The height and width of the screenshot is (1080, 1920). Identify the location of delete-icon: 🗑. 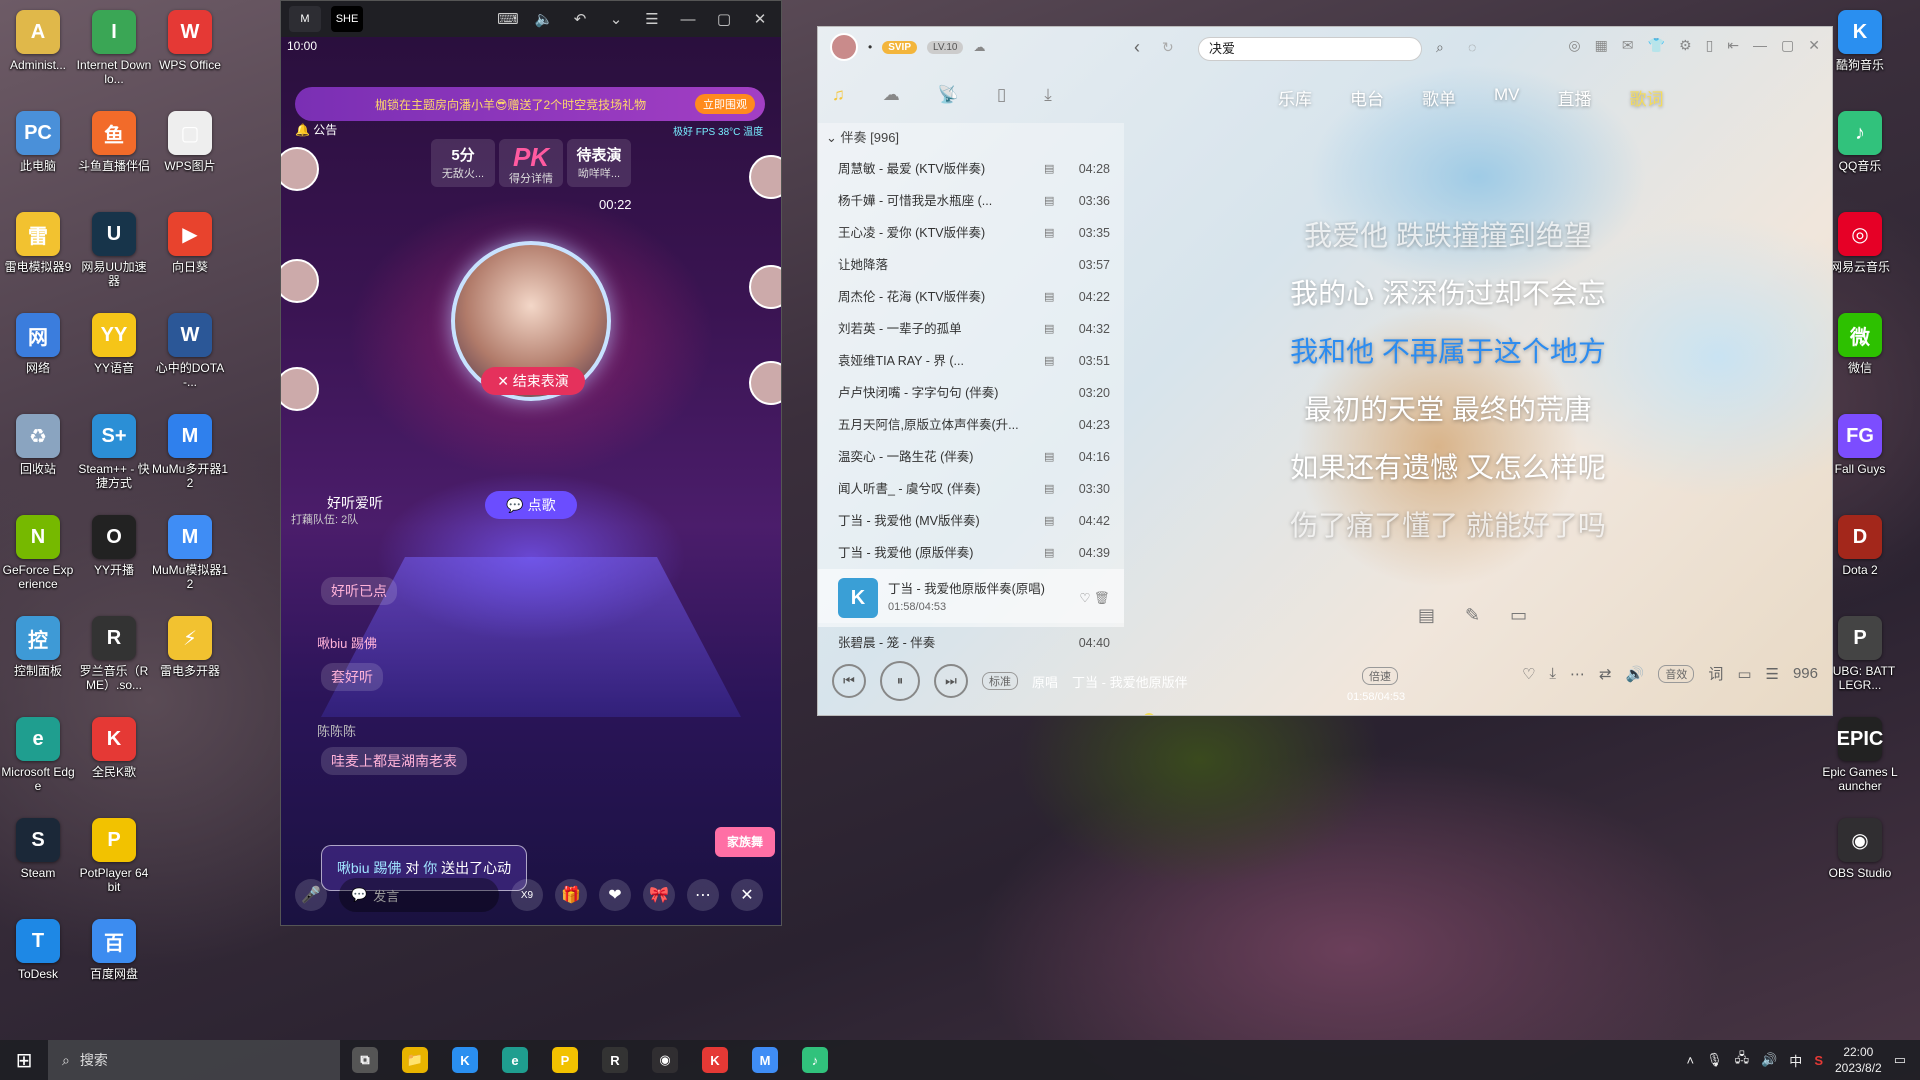
(1102, 598).